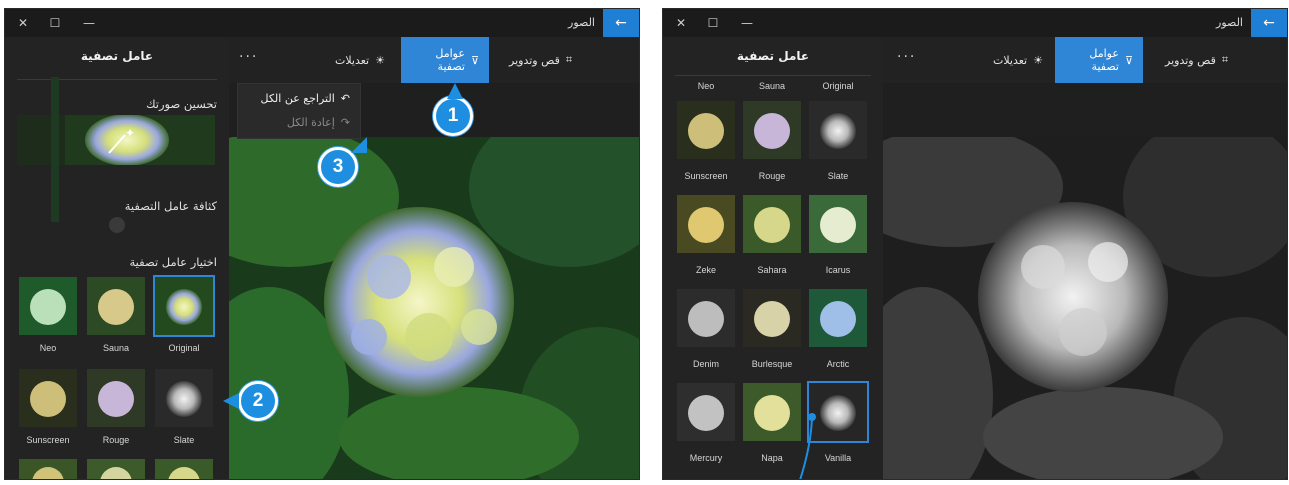 Image resolution: width=1289 pixels, height=485 pixels. What do you see at coordinates (184, 306) in the screenshot?
I see `filter-thumb-original` at bounding box center [184, 306].